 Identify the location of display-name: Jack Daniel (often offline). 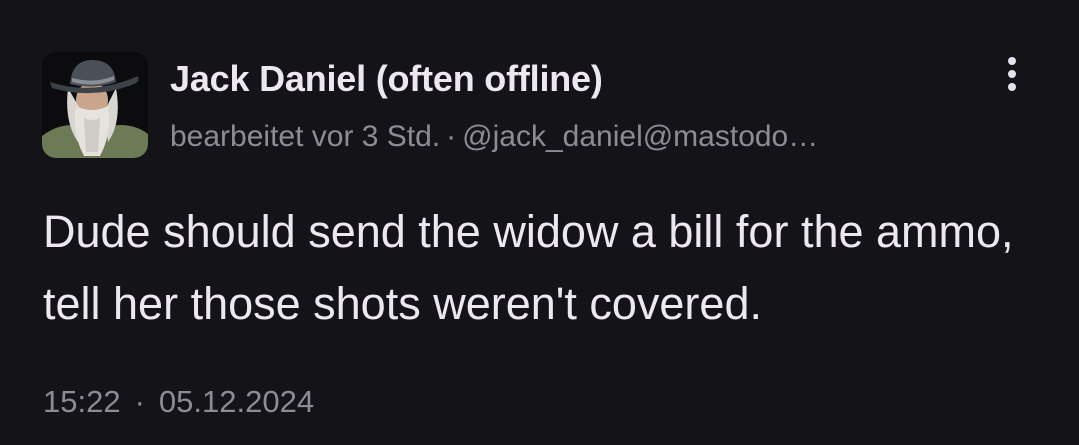
(386, 79).